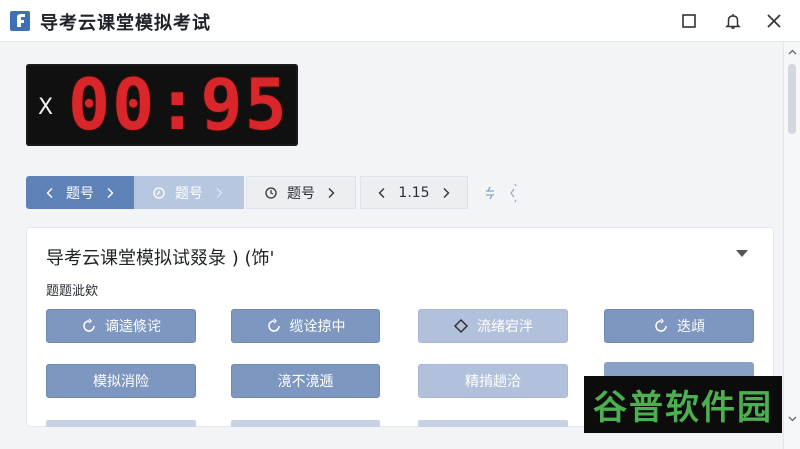  I want to click on scroll-thumb, so click(792, 99).